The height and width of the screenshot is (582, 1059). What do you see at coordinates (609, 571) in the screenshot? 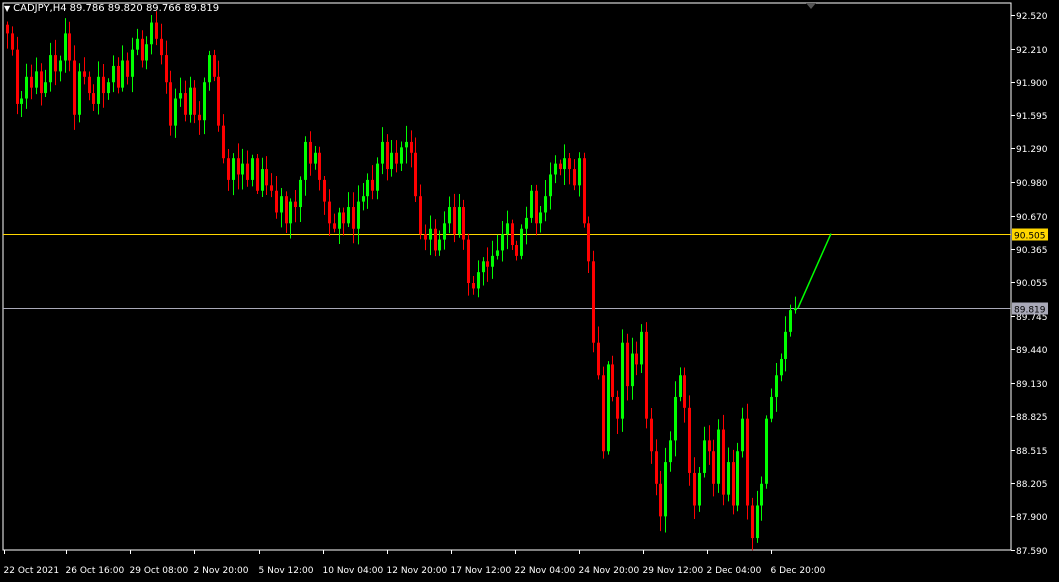
I see `x-tick-label: 24 Nov 20:00` at bounding box center [609, 571].